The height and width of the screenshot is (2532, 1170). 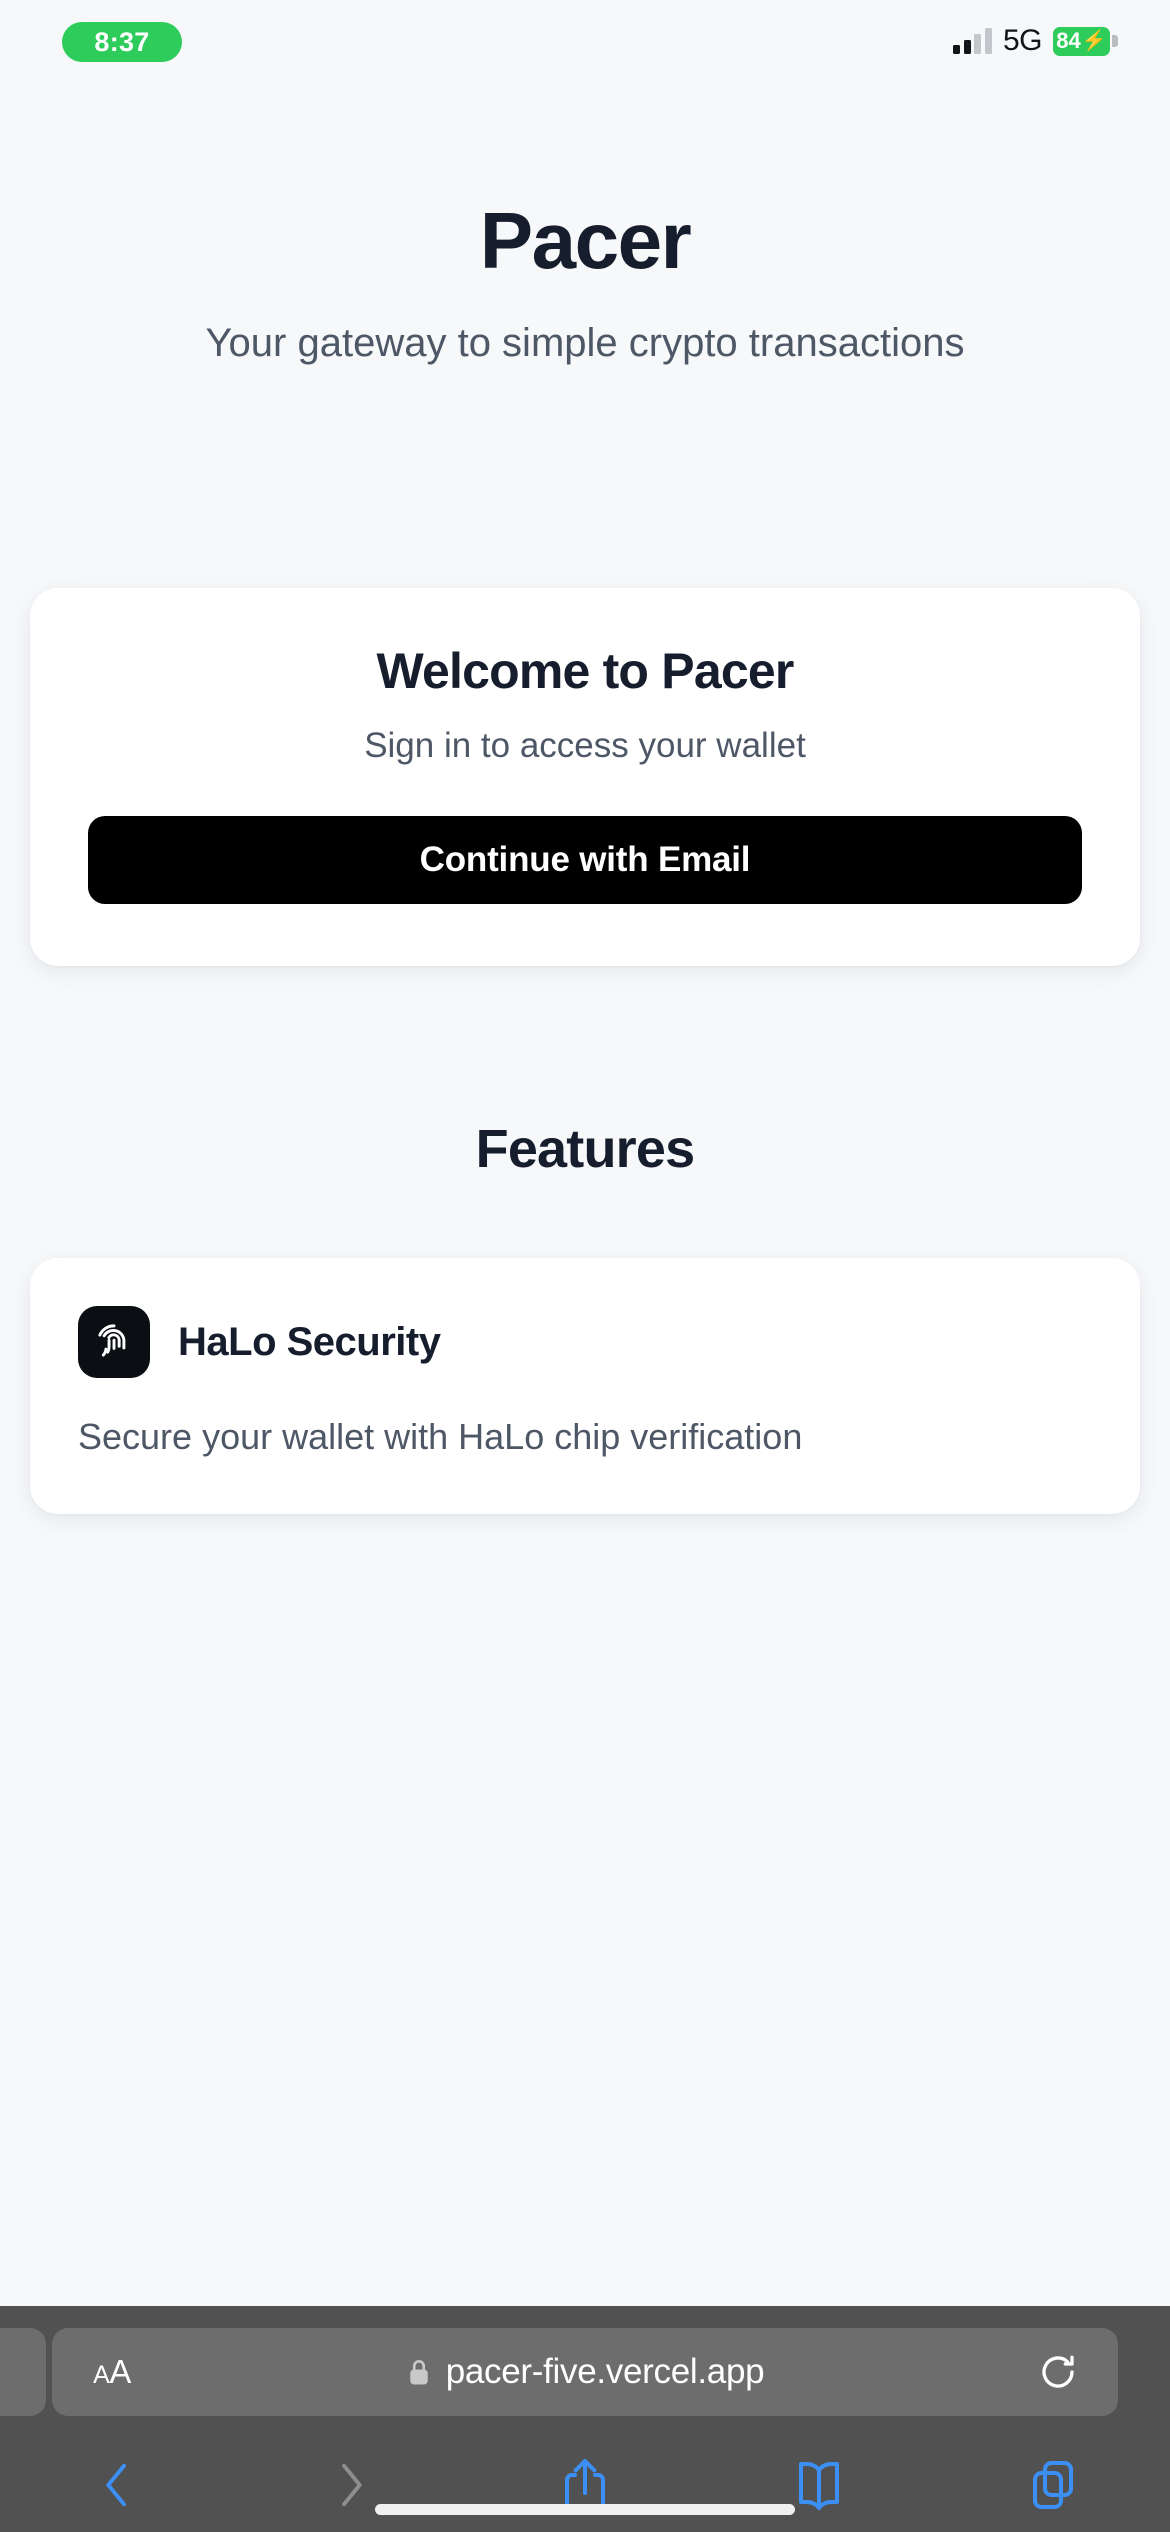 I want to click on text-size-button: AA, so click(x=112, y=2372).